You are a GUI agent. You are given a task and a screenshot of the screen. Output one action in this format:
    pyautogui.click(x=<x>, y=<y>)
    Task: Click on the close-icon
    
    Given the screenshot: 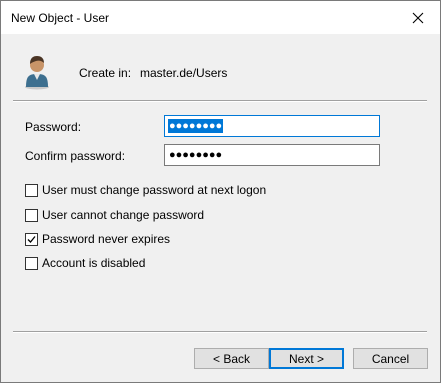 What is the action you would take?
    pyautogui.click(x=418, y=17)
    